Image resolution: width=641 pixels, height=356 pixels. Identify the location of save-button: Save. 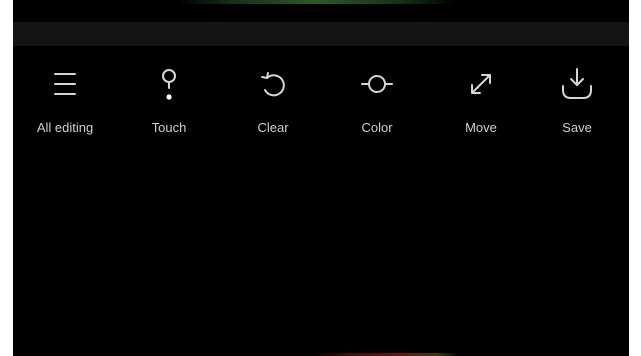
(577, 100).